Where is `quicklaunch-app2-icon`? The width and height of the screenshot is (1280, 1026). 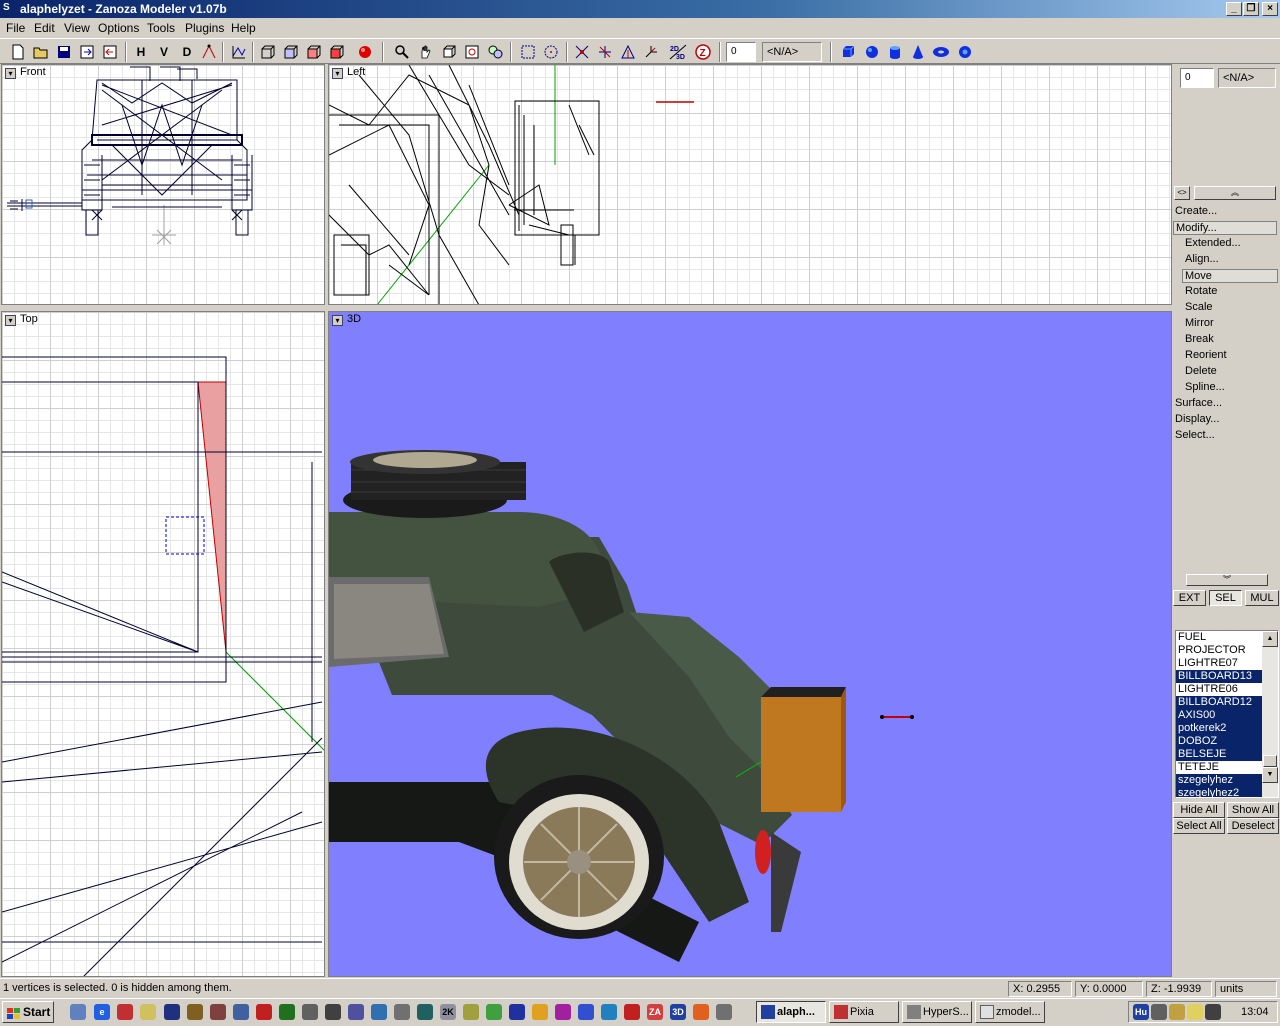 quicklaunch-app2-icon is located at coordinates (264, 1012).